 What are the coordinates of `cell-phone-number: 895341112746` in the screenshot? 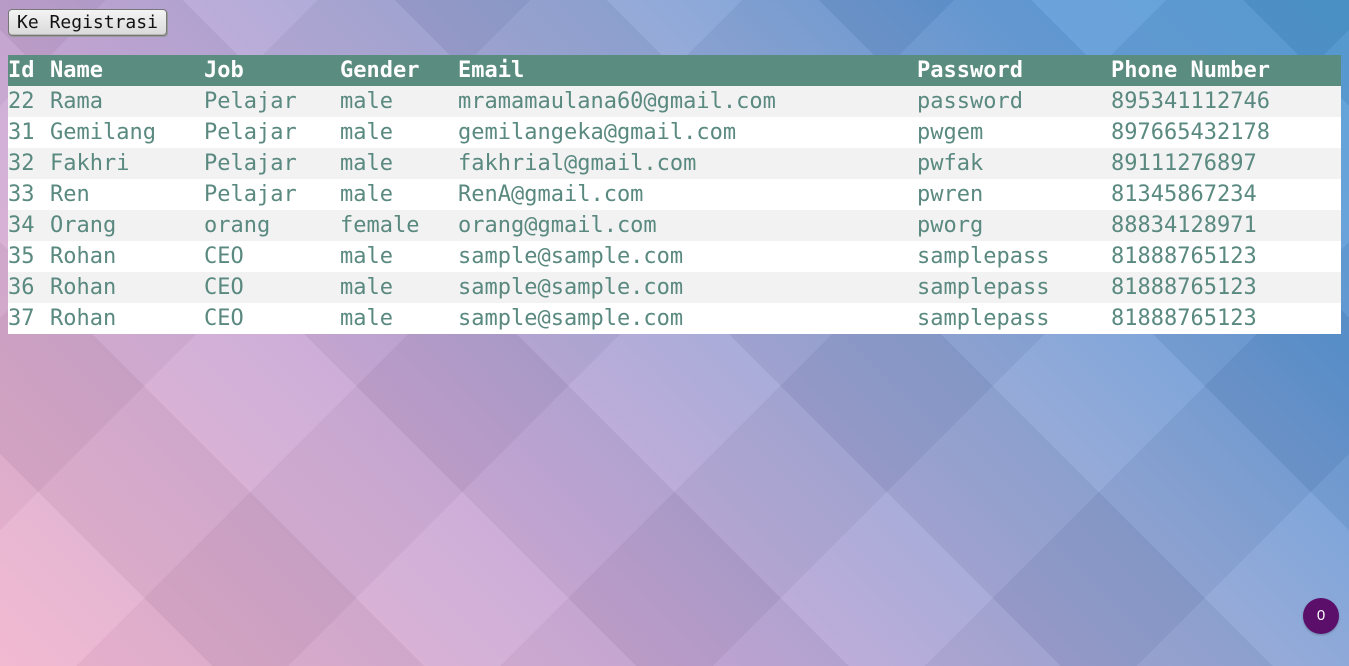 It's located at (1226, 101).